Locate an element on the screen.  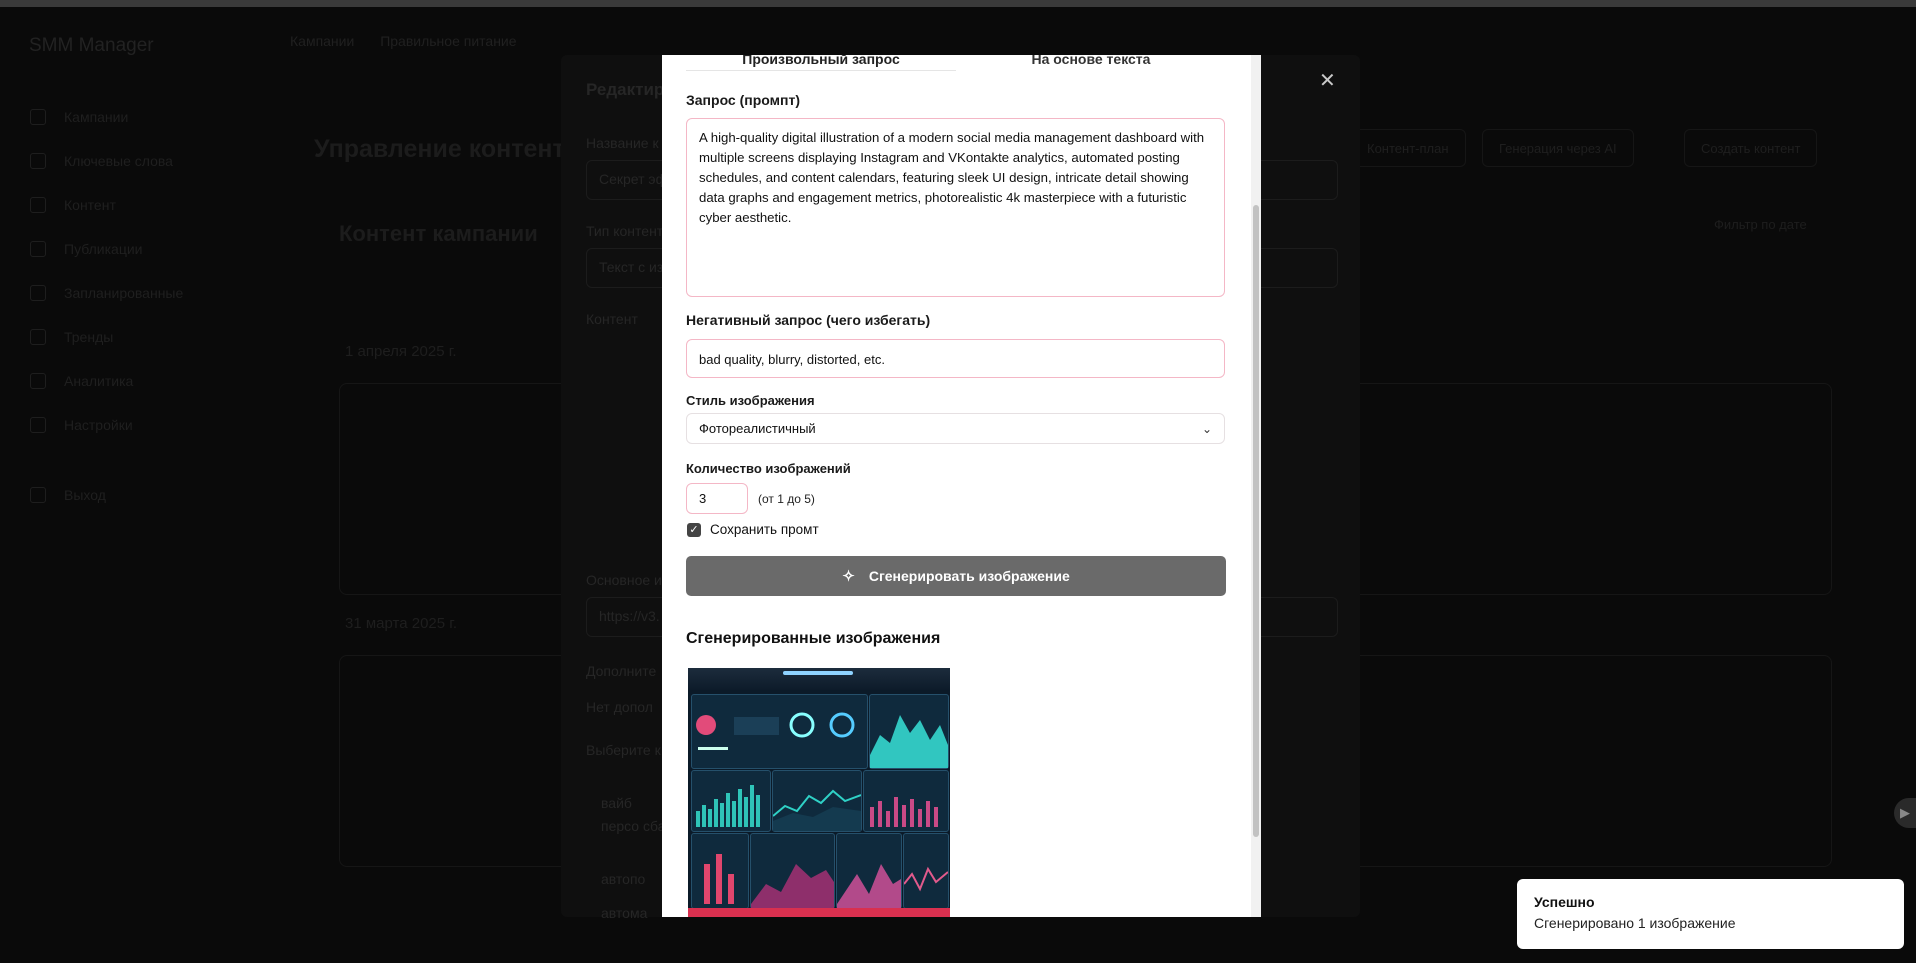
success-toast: Успешно Сгенерировано 1 изображение is located at coordinates (1710, 914).